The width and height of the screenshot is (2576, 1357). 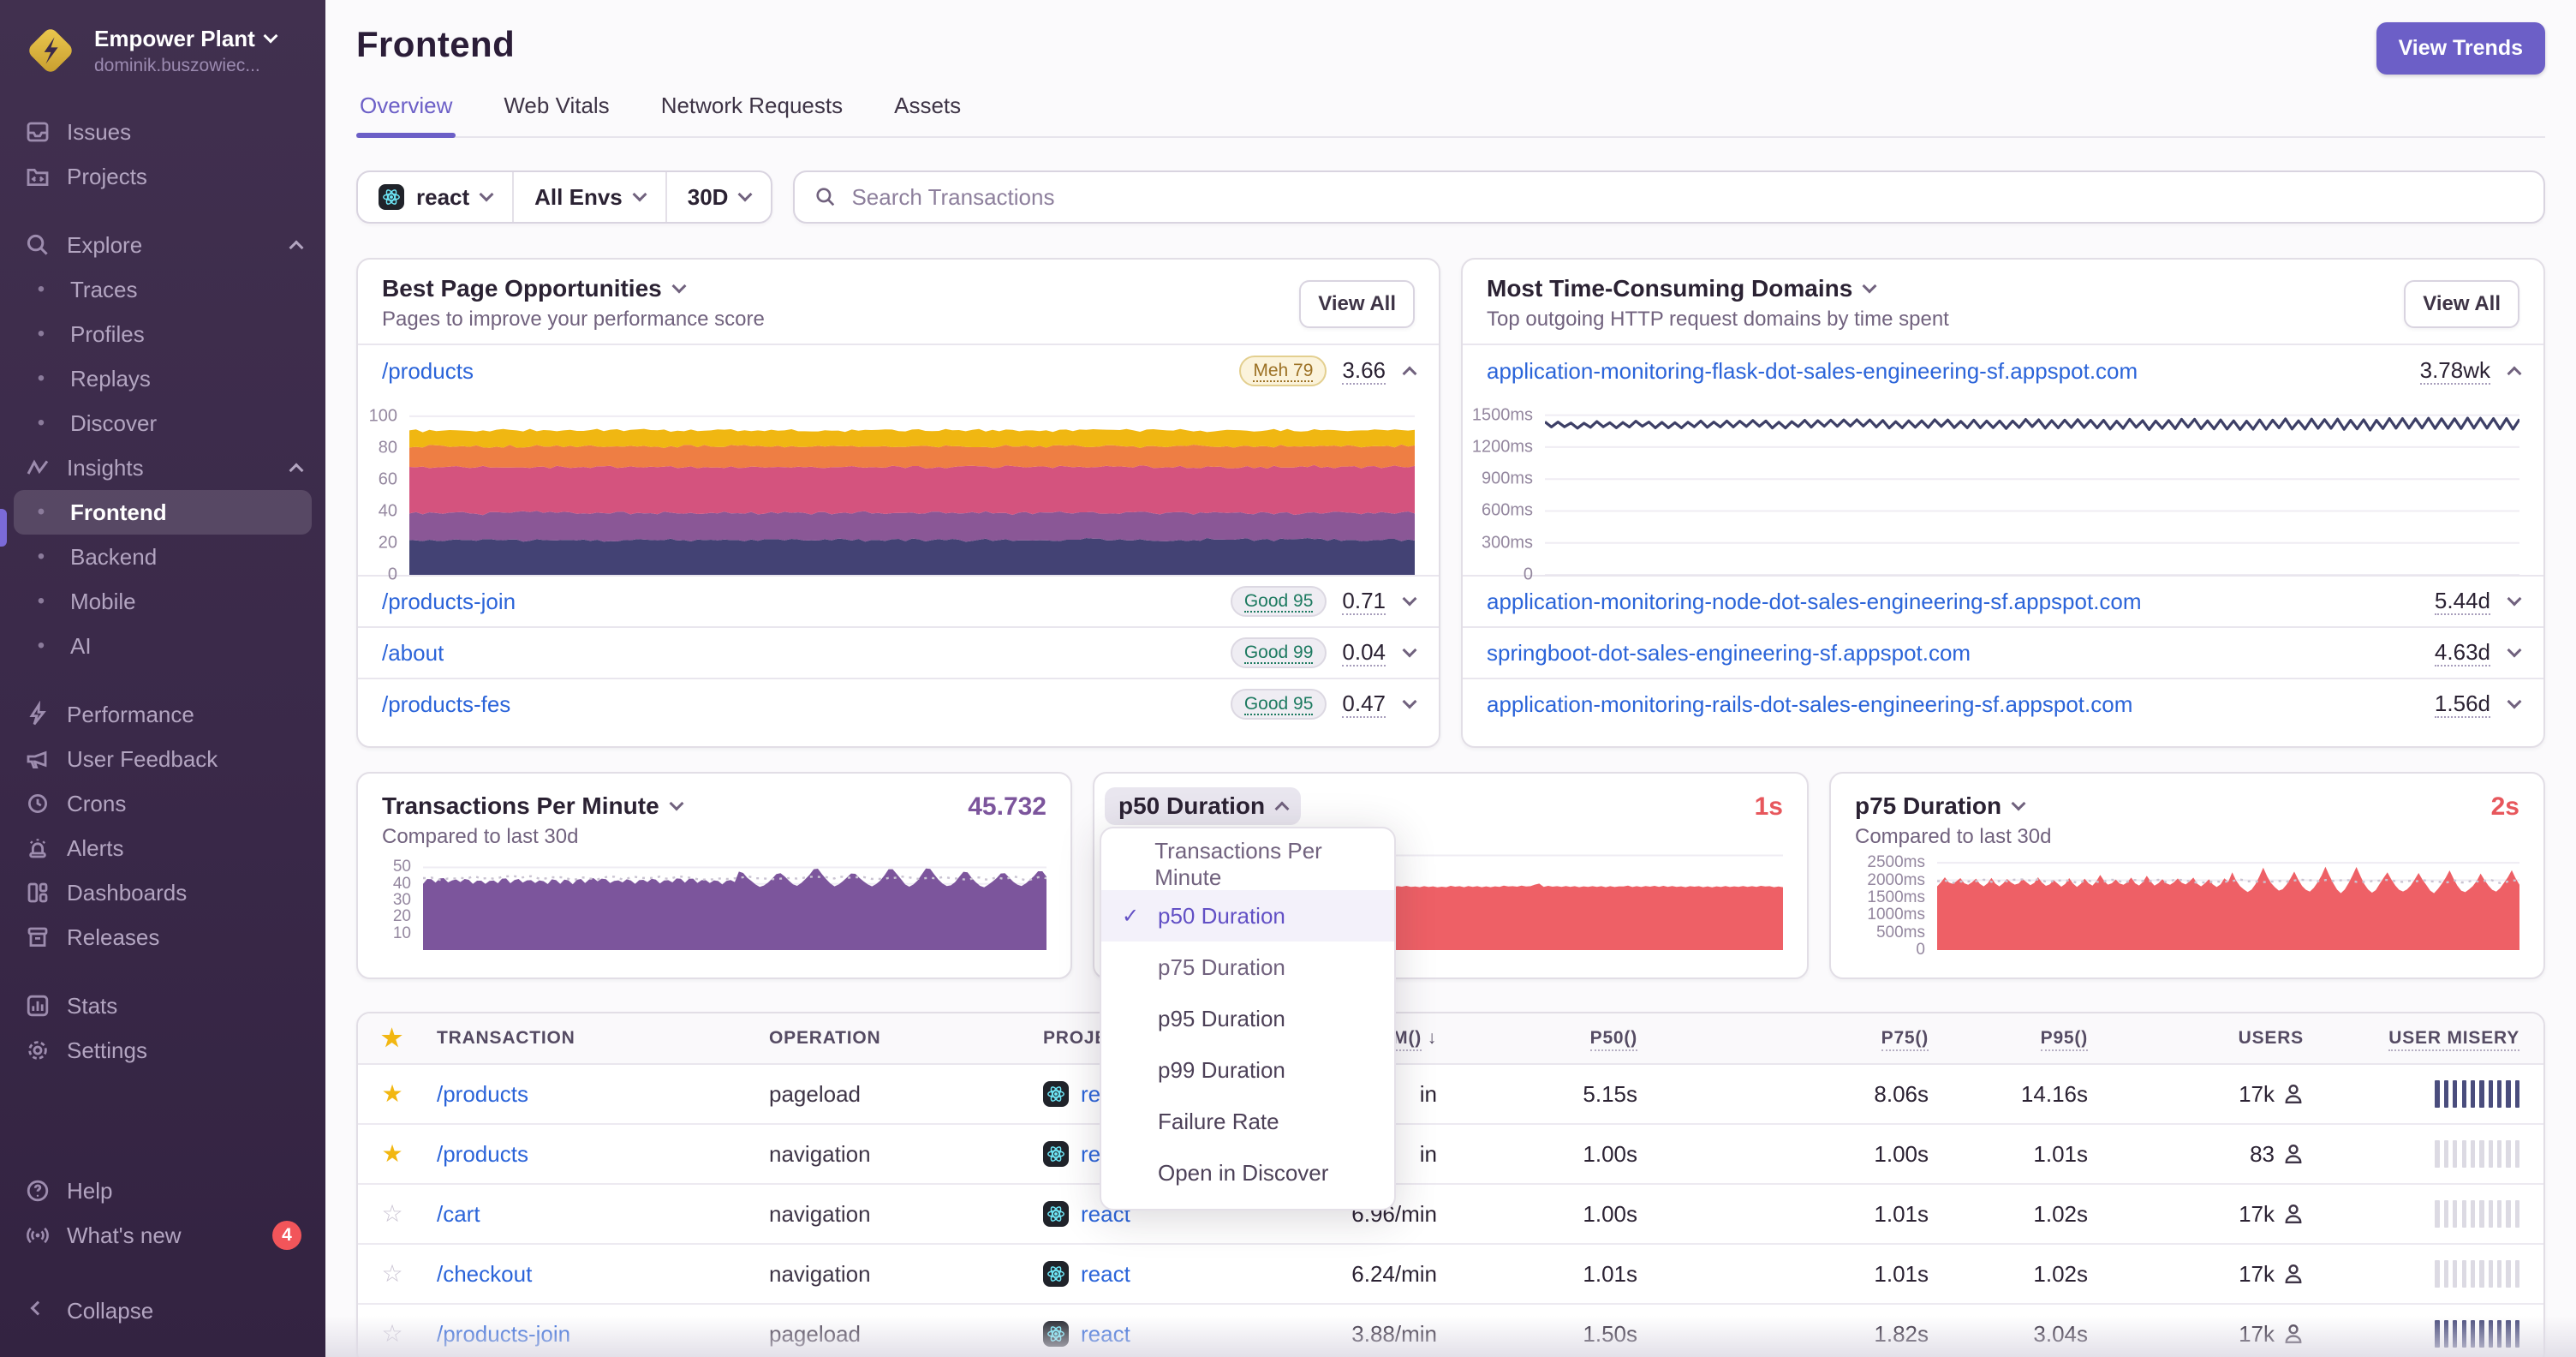 I want to click on sidebar-item-whats-new: What's new 4, so click(x=162, y=1235).